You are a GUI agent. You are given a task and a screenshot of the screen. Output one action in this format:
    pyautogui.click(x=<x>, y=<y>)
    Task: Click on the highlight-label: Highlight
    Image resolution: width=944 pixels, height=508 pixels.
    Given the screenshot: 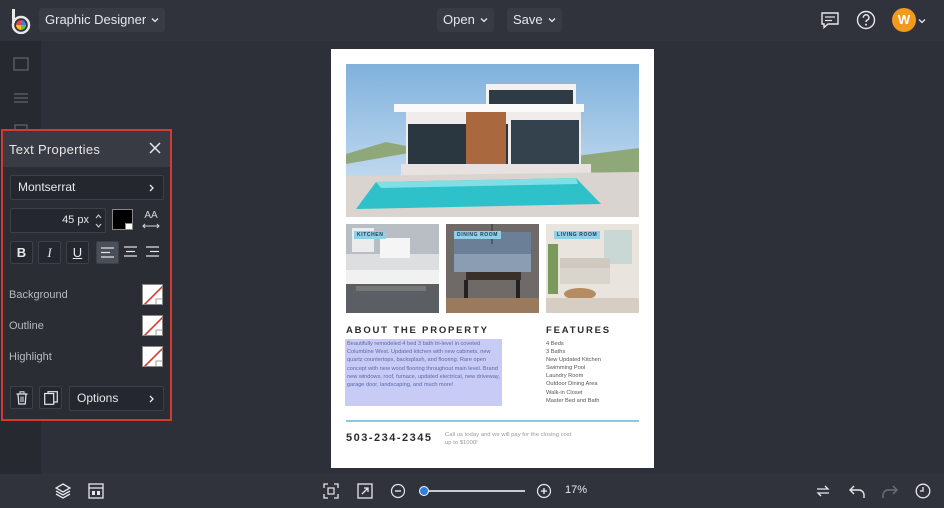 What is the action you would take?
    pyautogui.click(x=30, y=357)
    